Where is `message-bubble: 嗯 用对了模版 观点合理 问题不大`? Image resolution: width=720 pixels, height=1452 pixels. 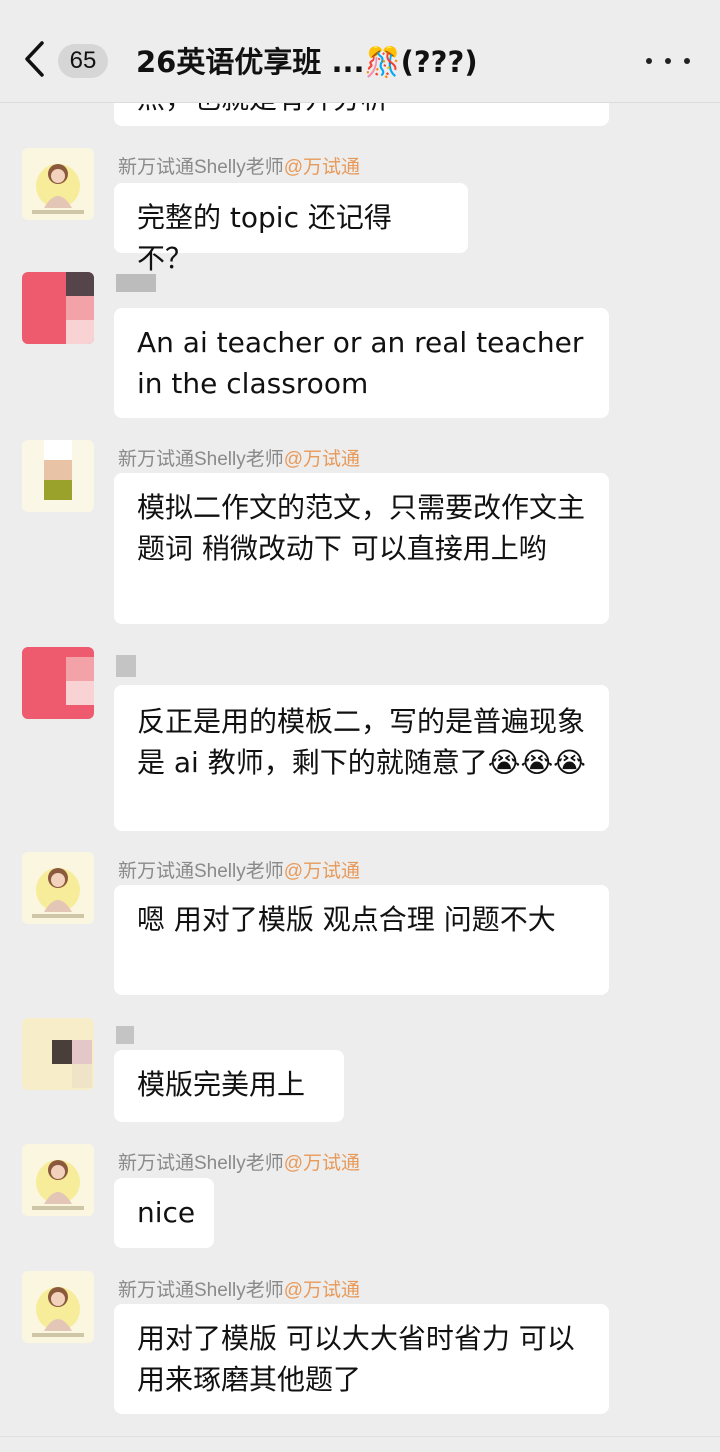 message-bubble: 嗯 用对了模版 观点合理 问题不大 is located at coordinates (361, 940).